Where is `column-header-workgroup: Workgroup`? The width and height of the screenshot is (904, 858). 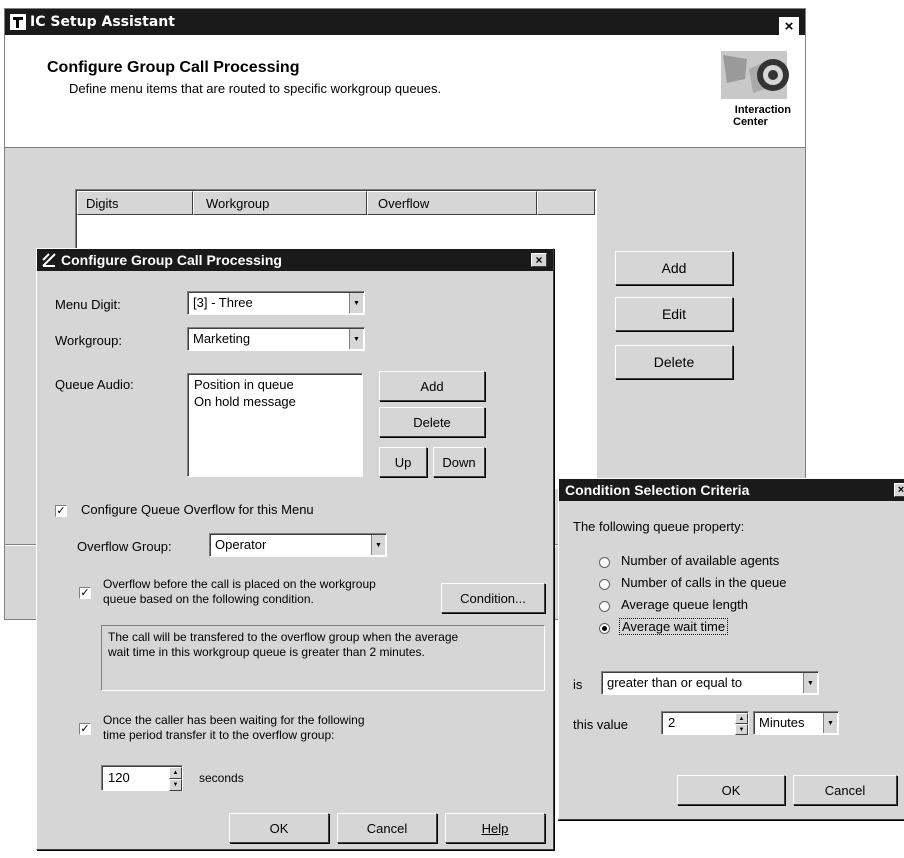 column-header-workgroup: Workgroup is located at coordinates (280, 203).